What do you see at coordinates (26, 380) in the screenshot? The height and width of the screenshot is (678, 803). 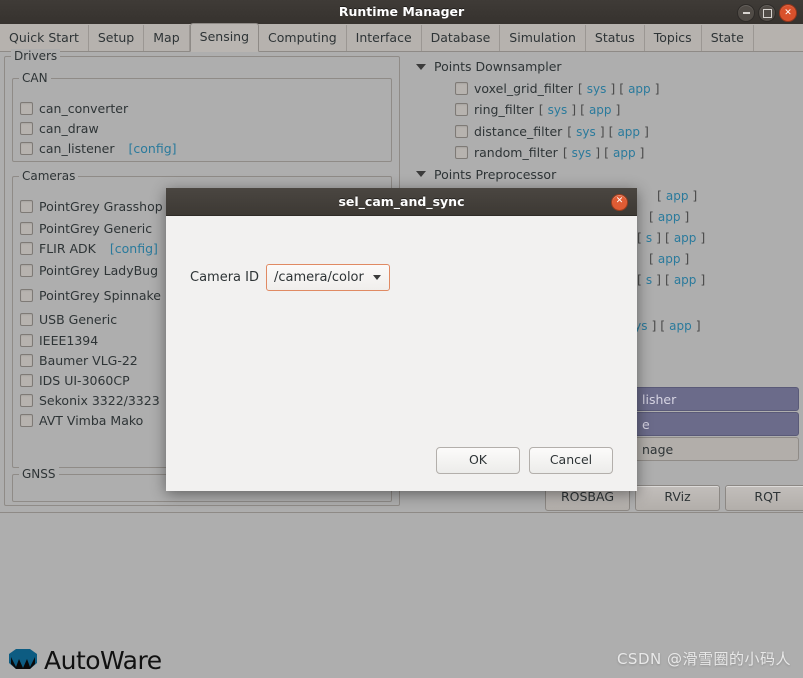 I see `checkbox-ids-ui-3060cp` at bounding box center [26, 380].